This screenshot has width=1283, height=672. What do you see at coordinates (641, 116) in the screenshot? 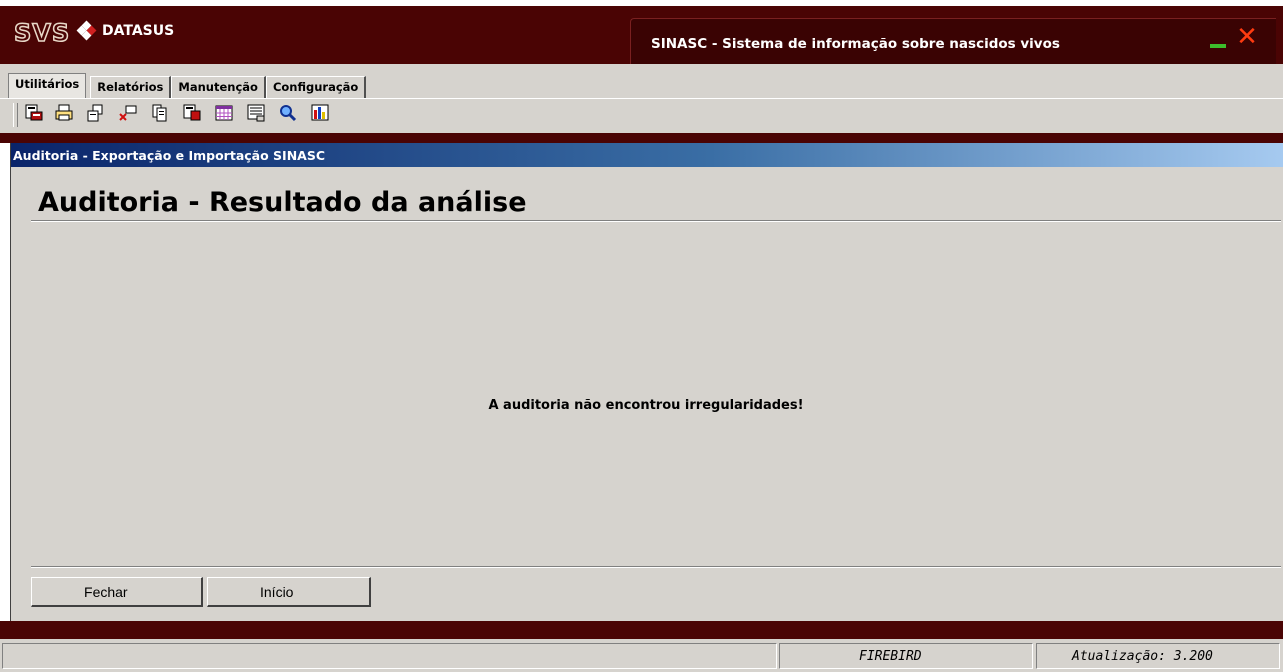
I see `toolbar` at bounding box center [641, 116].